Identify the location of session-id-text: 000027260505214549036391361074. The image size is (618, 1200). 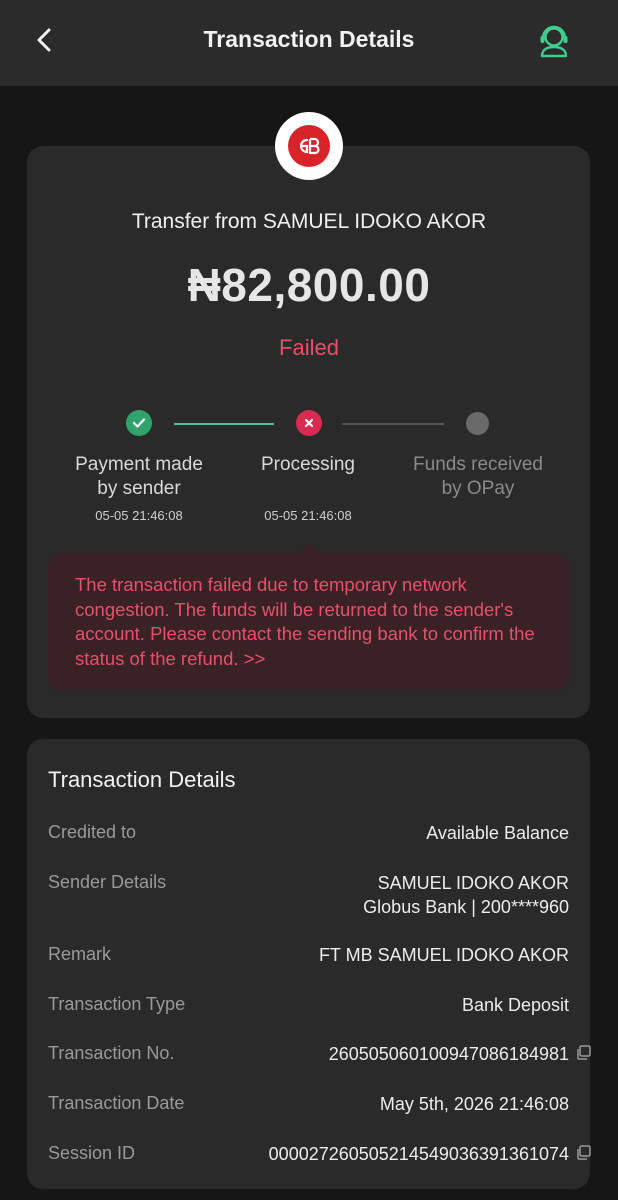
(418, 1154).